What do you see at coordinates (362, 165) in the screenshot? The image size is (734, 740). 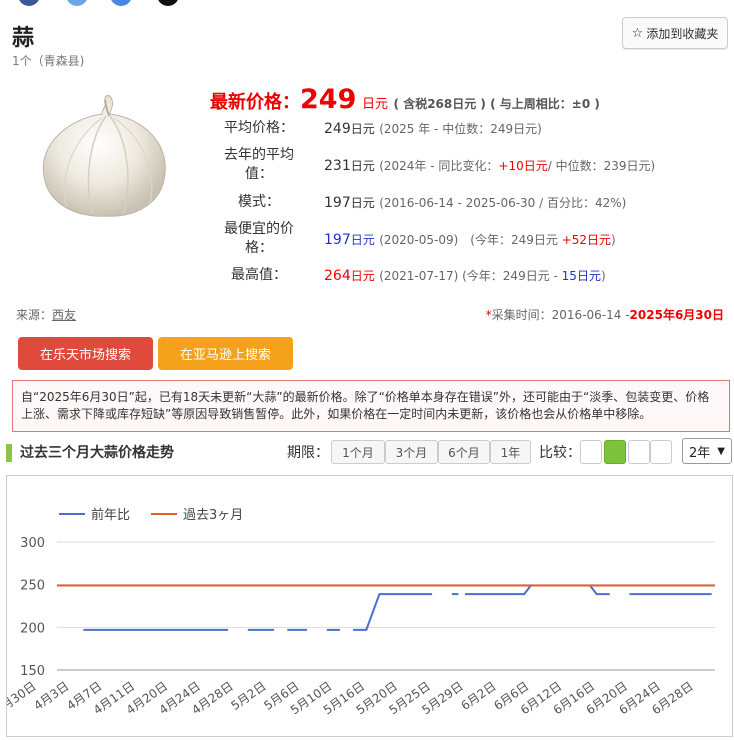 I see `last-year-average-unit: 日元` at bounding box center [362, 165].